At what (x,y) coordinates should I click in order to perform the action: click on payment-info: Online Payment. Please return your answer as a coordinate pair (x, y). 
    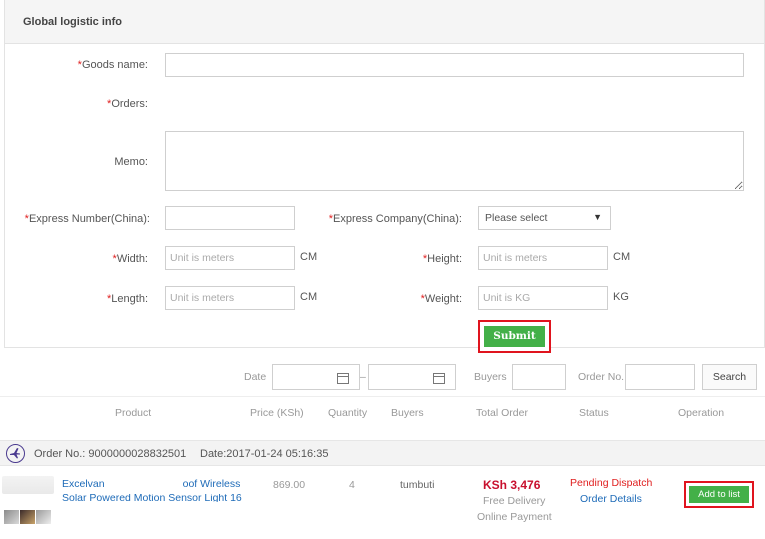
    Looking at the image, I should click on (514, 517).